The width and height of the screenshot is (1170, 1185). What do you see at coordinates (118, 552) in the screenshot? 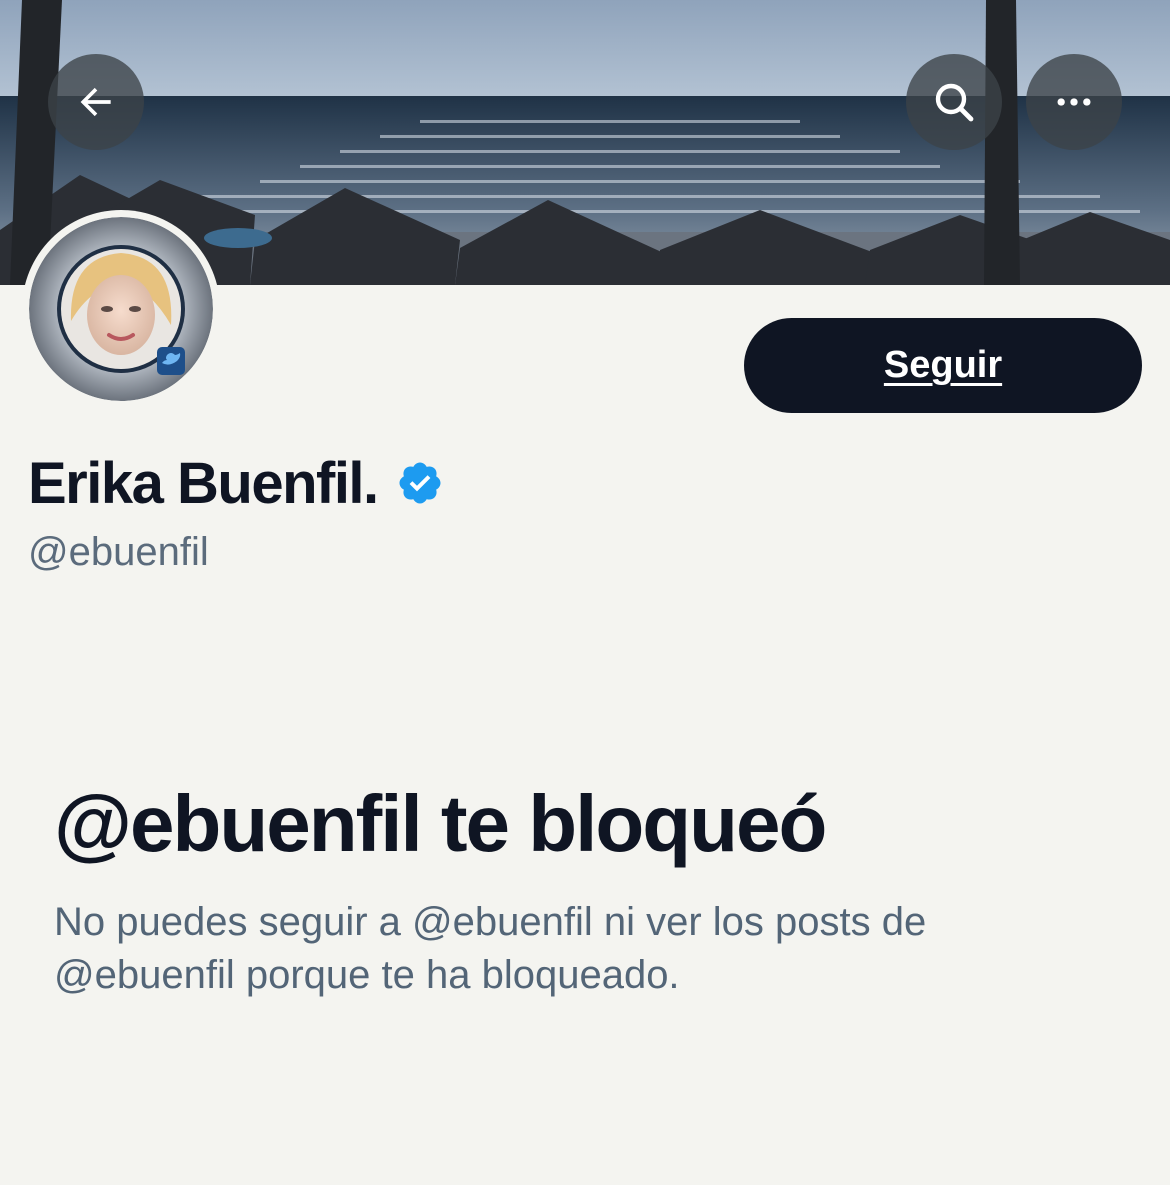
I see `profile-handle: @ebuenfil` at bounding box center [118, 552].